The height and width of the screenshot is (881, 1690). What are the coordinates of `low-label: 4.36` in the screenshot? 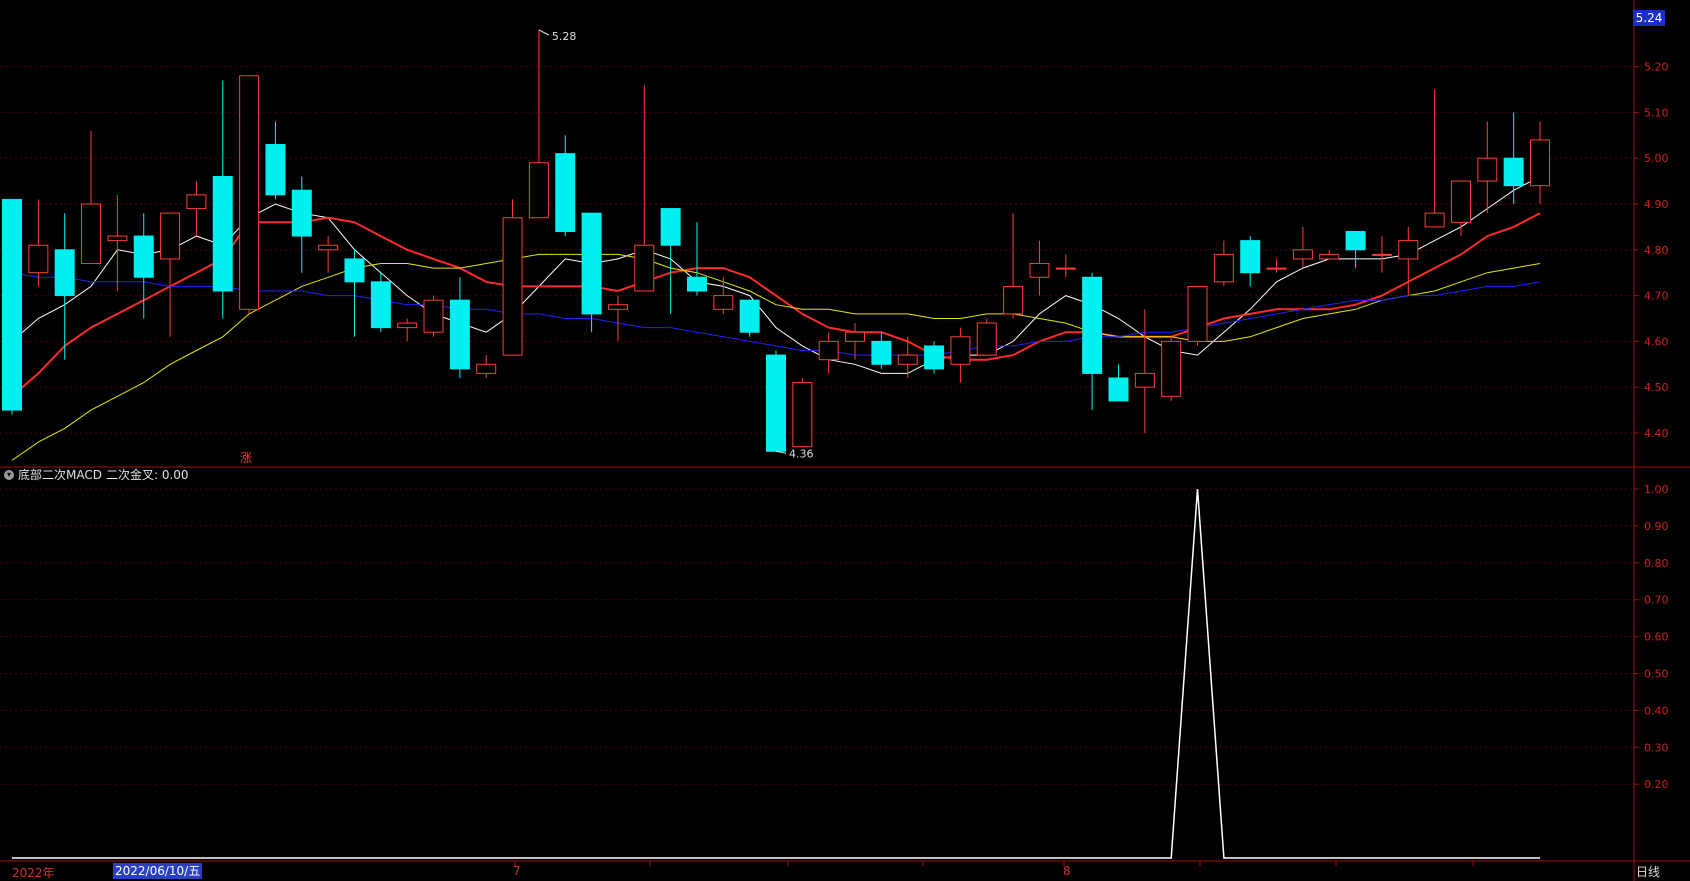 It's located at (801, 453).